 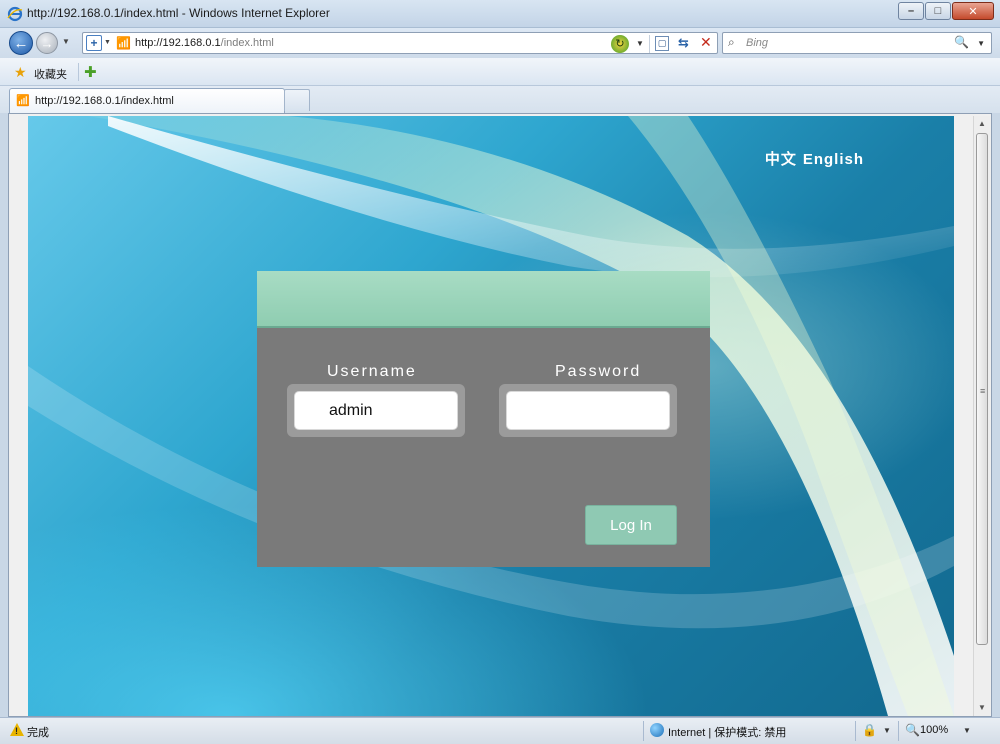 I want to click on favorites-button: 收藏夹, so click(x=50, y=74).